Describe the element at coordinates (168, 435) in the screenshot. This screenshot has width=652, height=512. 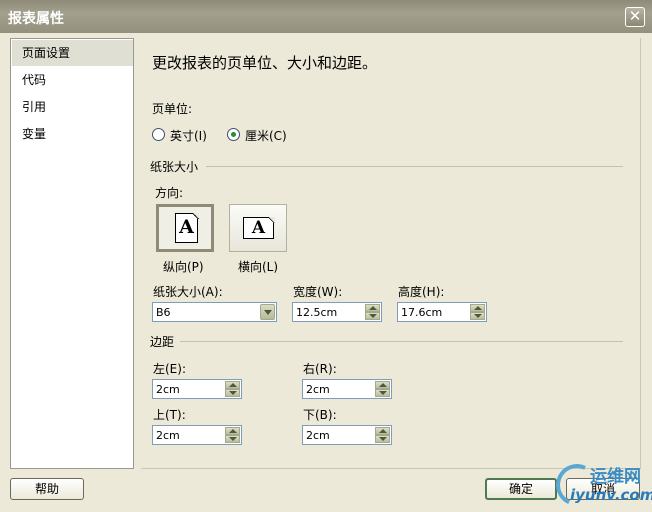
I see `margin-top-value: 2cm` at that location.